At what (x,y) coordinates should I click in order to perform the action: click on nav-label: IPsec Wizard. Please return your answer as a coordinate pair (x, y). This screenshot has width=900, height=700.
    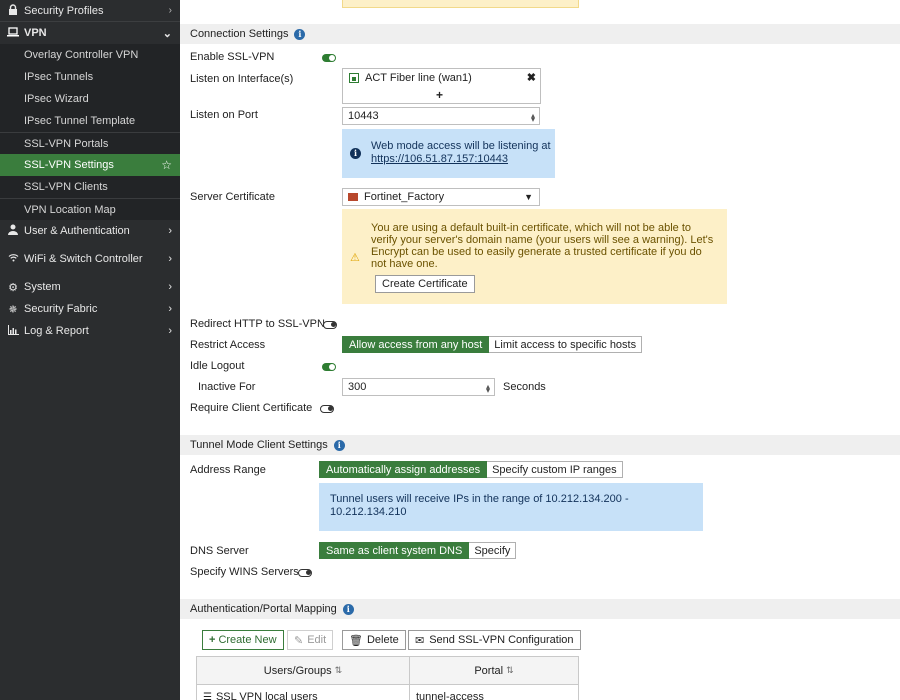
    Looking at the image, I should click on (56, 99).